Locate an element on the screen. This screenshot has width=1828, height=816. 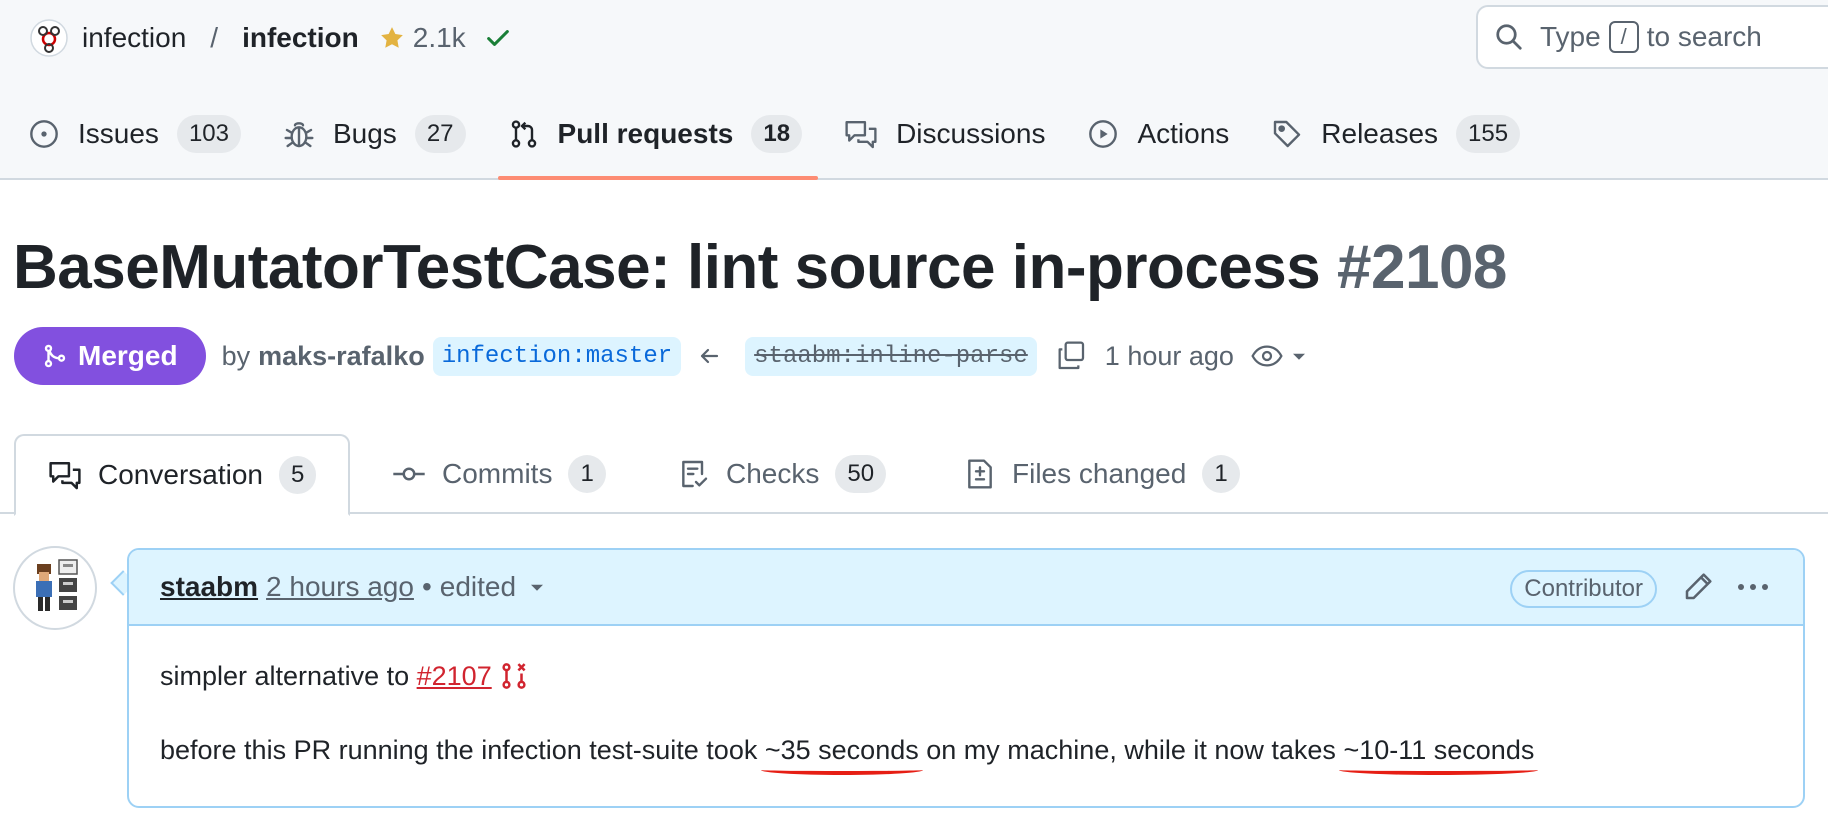
pencil-icon is located at coordinates (1699, 586).